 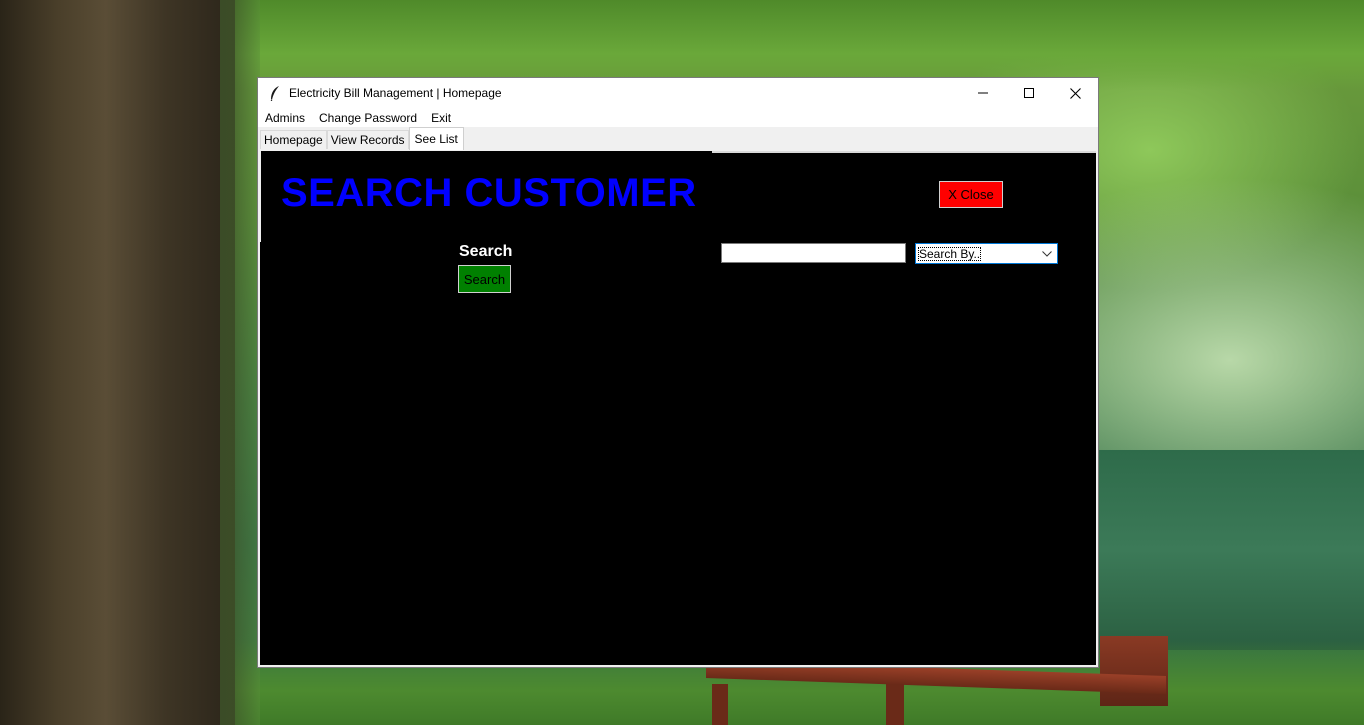 I want to click on chevron-down-icon, so click(x=1047, y=253).